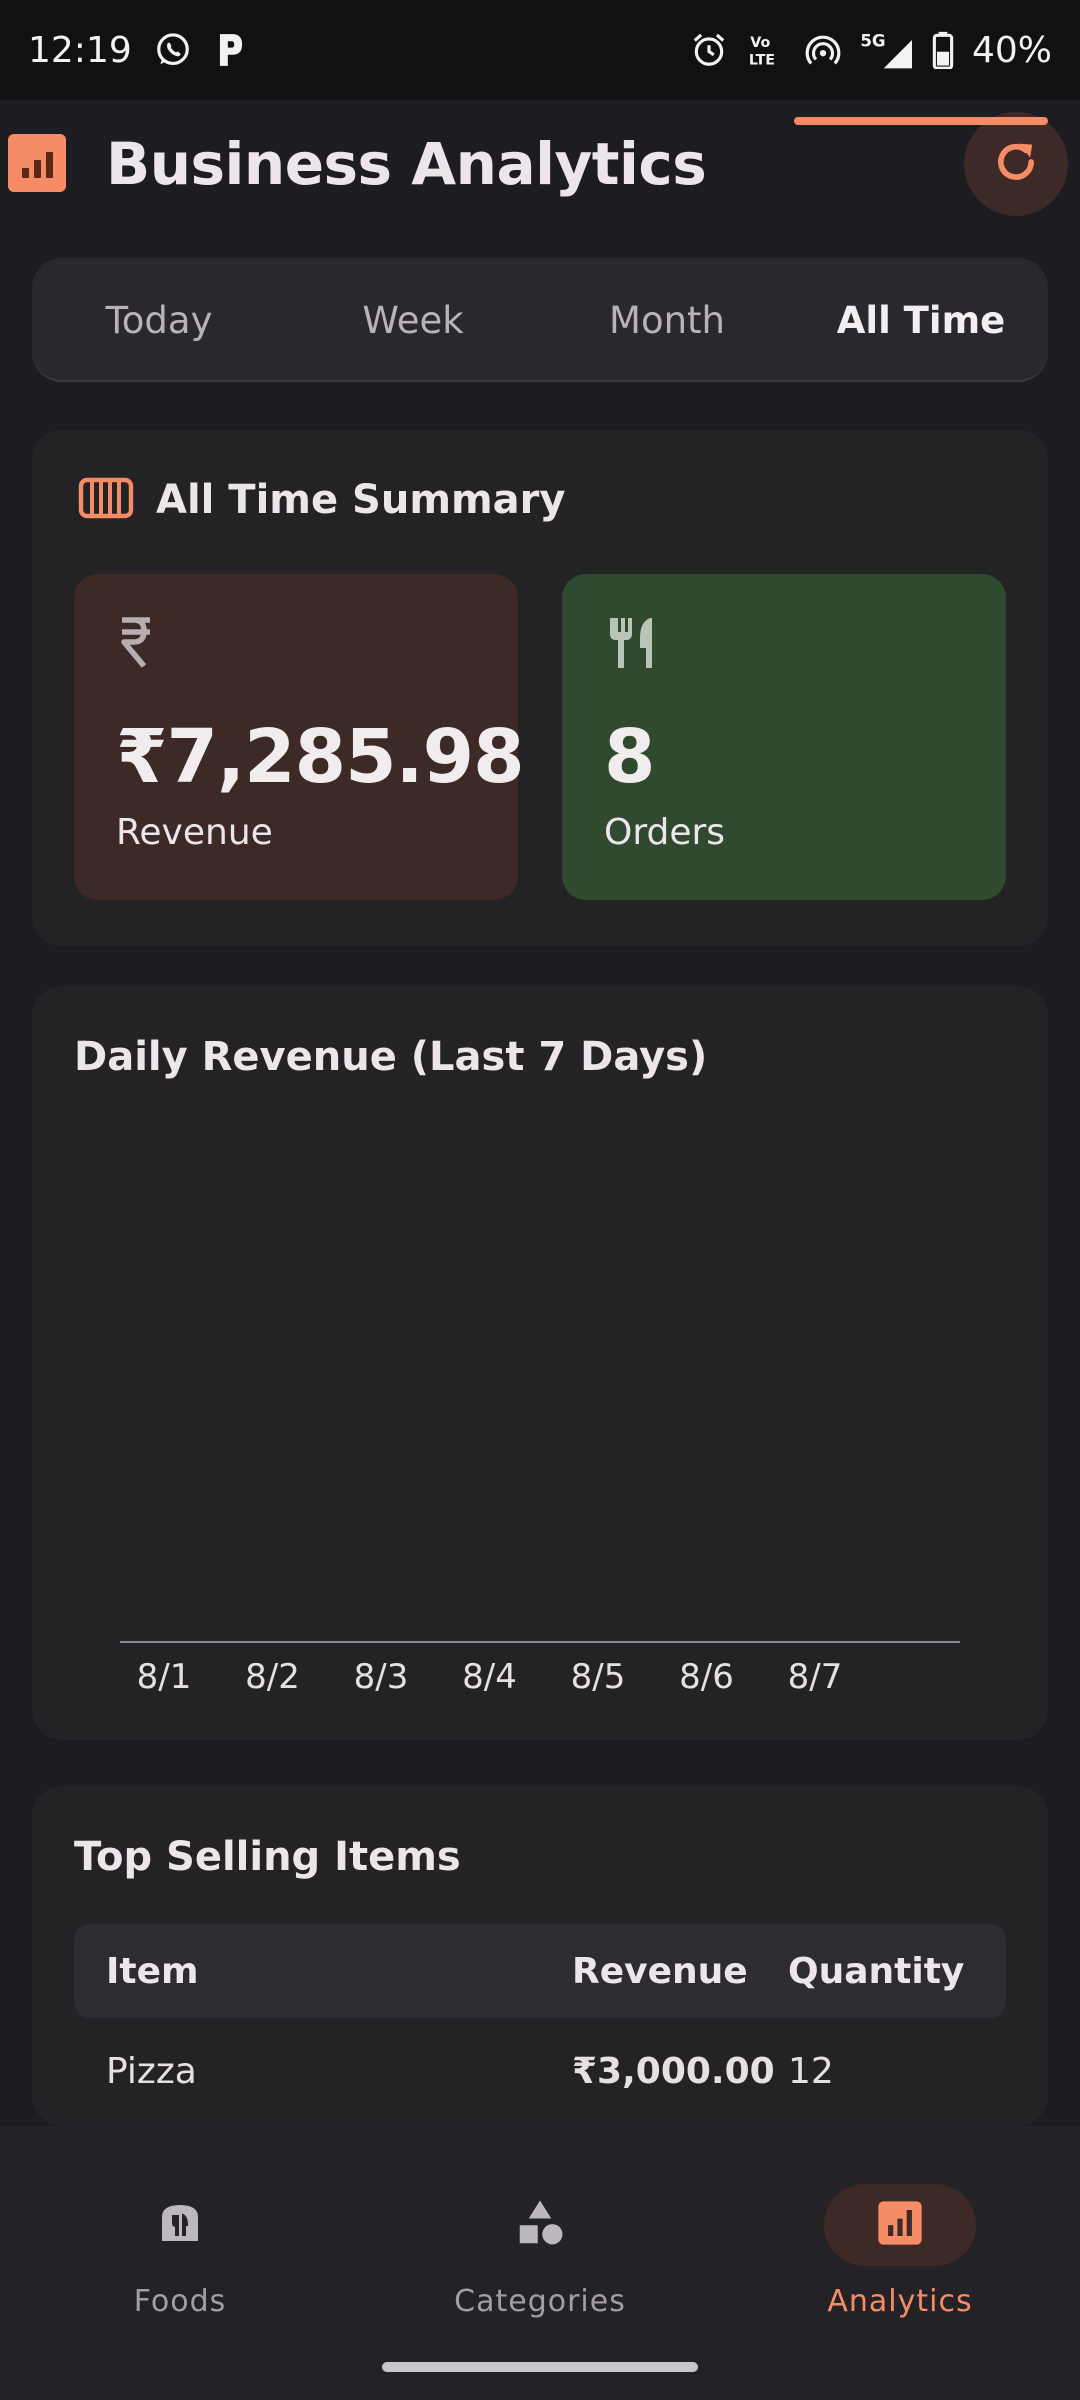 The image size is (1080, 2400). What do you see at coordinates (173, 50) in the screenshot?
I see `whatsapp-icon` at bounding box center [173, 50].